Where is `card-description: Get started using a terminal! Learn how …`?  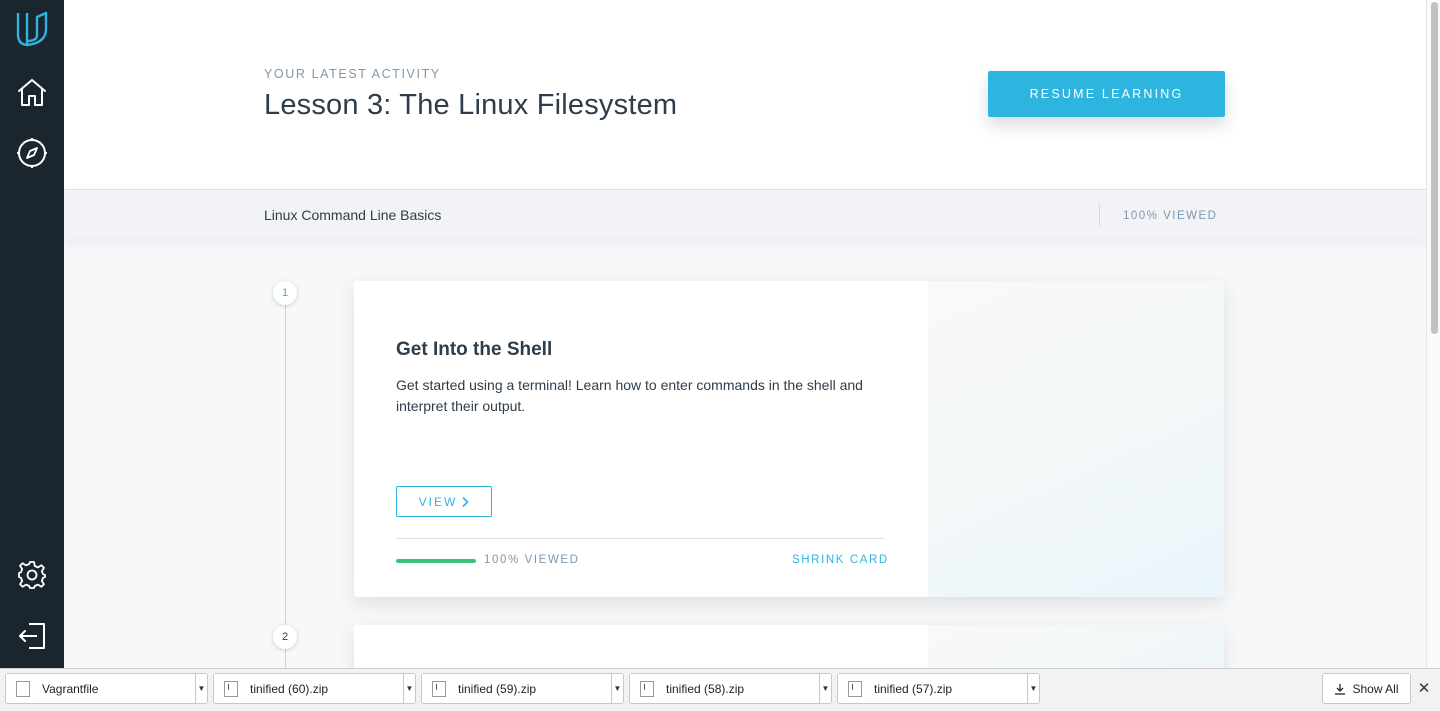 card-description: Get started using a terminal! Learn how … is located at coordinates (629, 395).